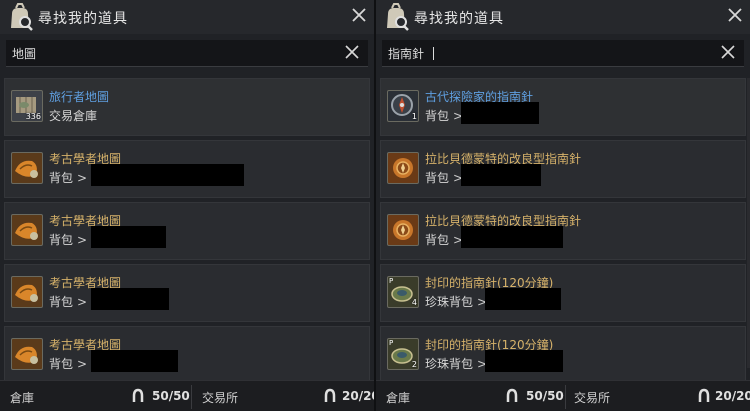  I want to click on item-location-label: 交易倉庫, so click(73, 116).